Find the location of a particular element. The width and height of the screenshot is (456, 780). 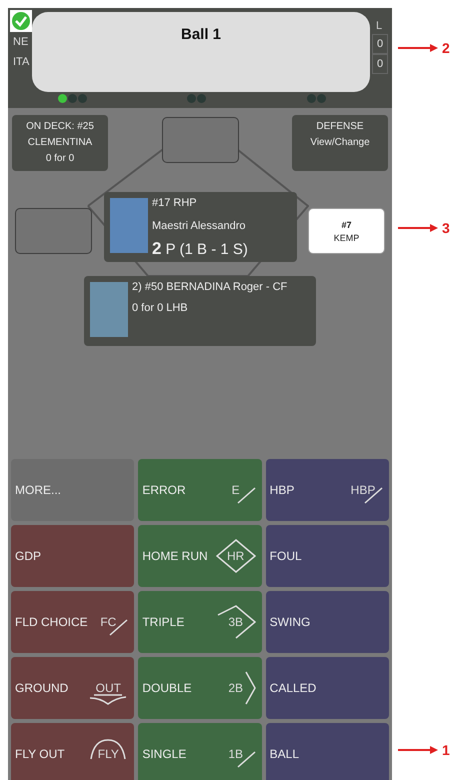

play-button: BALL is located at coordinates (327, 751).